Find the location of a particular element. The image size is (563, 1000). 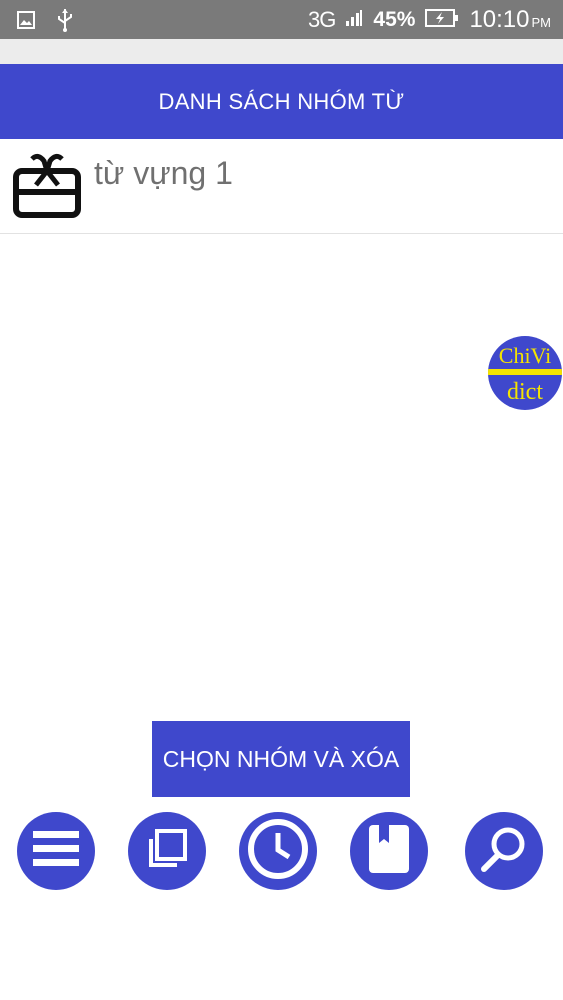

battery-percent: 45% is located at coordinates (394, 19).